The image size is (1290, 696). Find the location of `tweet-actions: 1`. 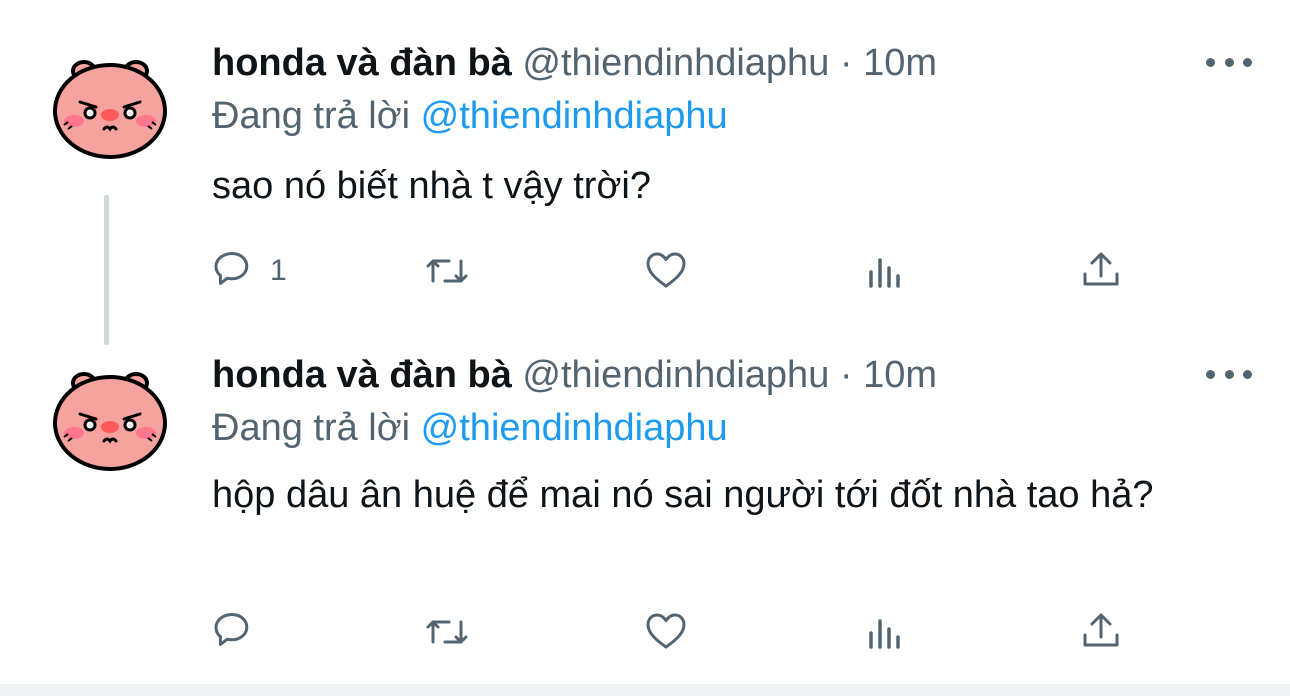

tweet-actions: 1 is located at coordinates (677, 271).